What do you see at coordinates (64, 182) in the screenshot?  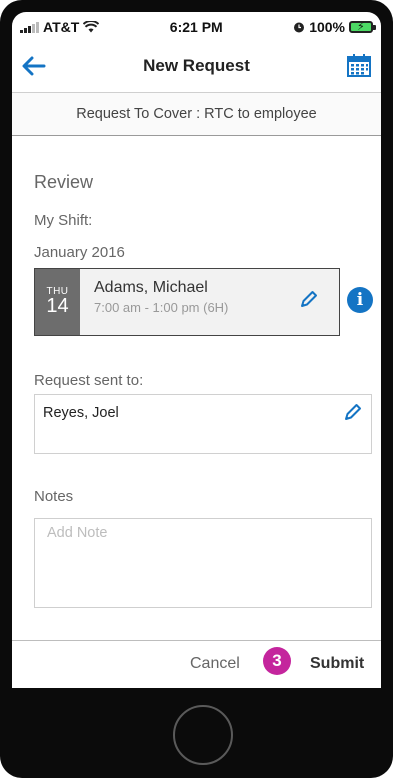 I see `review-heading: Review` at bounding box center [64, 182].